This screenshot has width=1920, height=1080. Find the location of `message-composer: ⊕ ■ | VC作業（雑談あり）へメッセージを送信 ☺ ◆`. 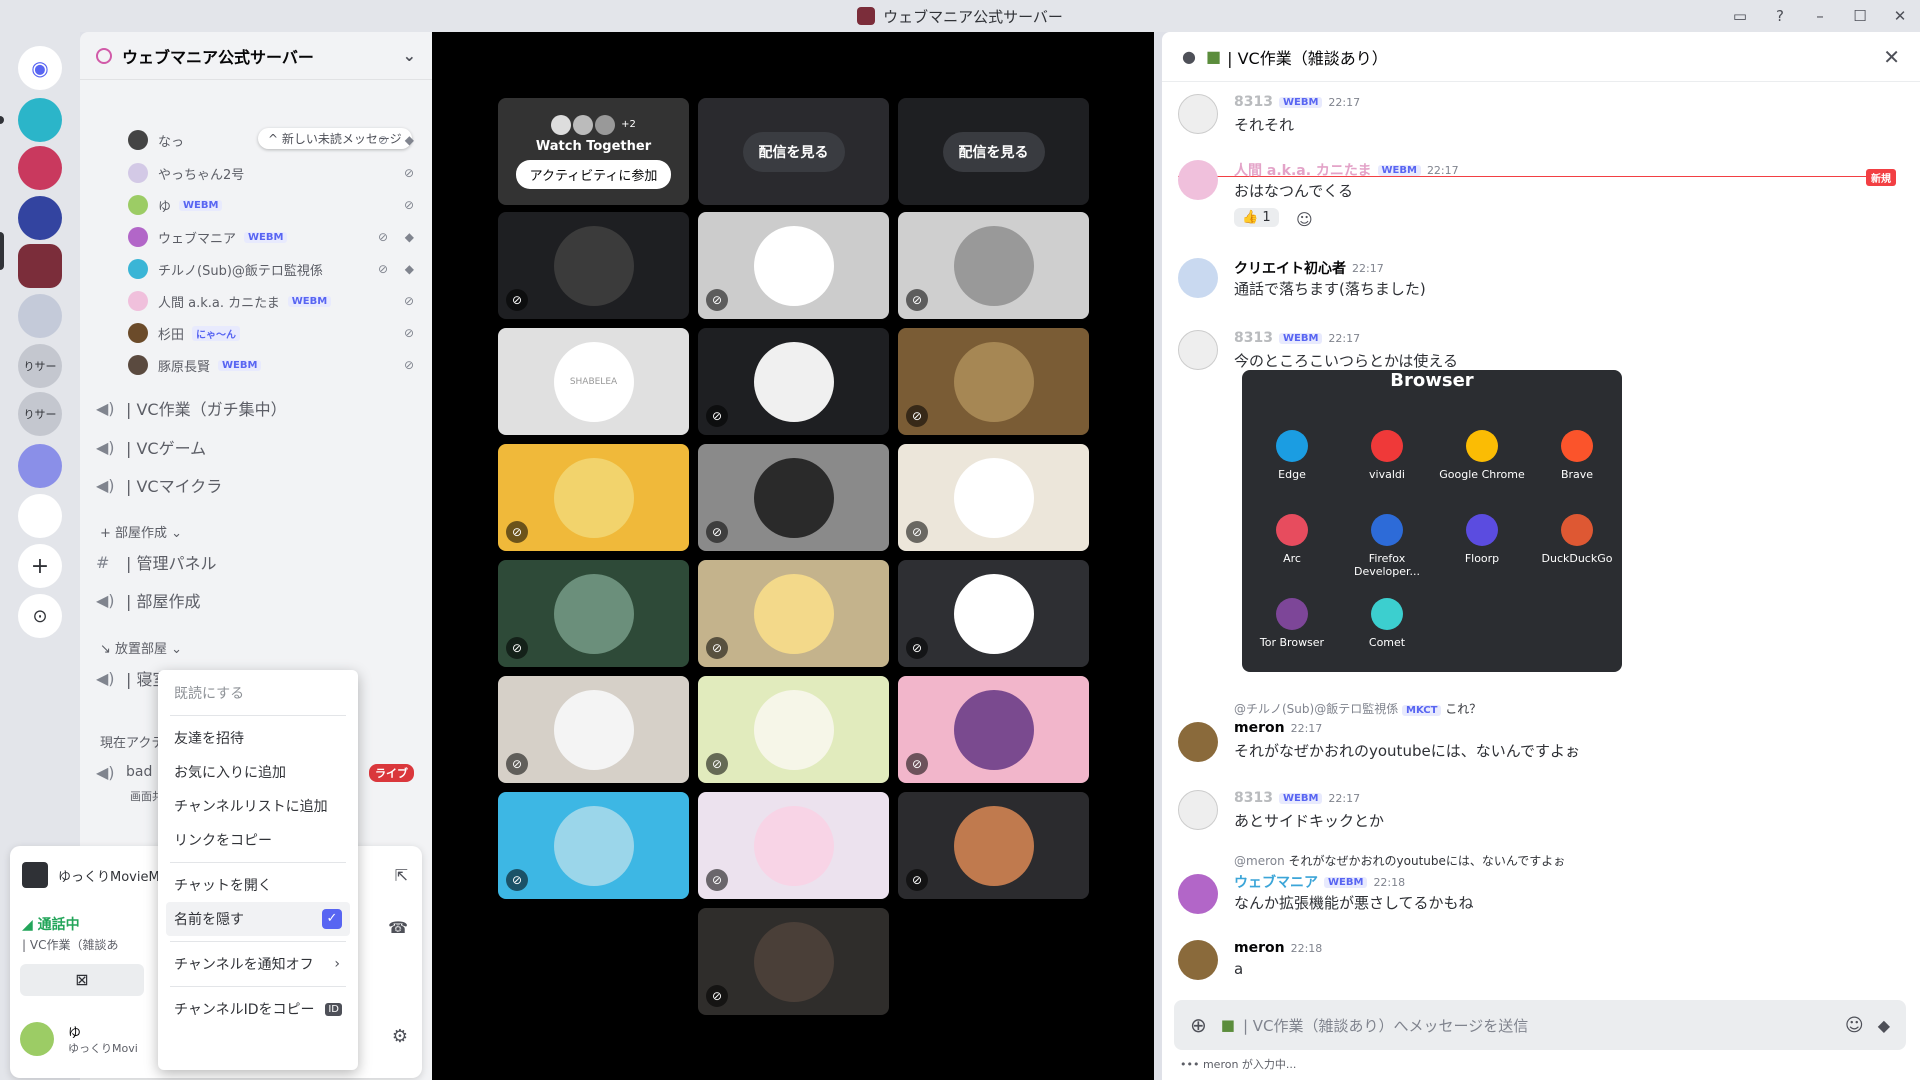

message-composer: ⊕ ■ | VC作業（雑談あり）へメッセージを送信 ☺ ◆ is located at coordinates (1540, 1025).